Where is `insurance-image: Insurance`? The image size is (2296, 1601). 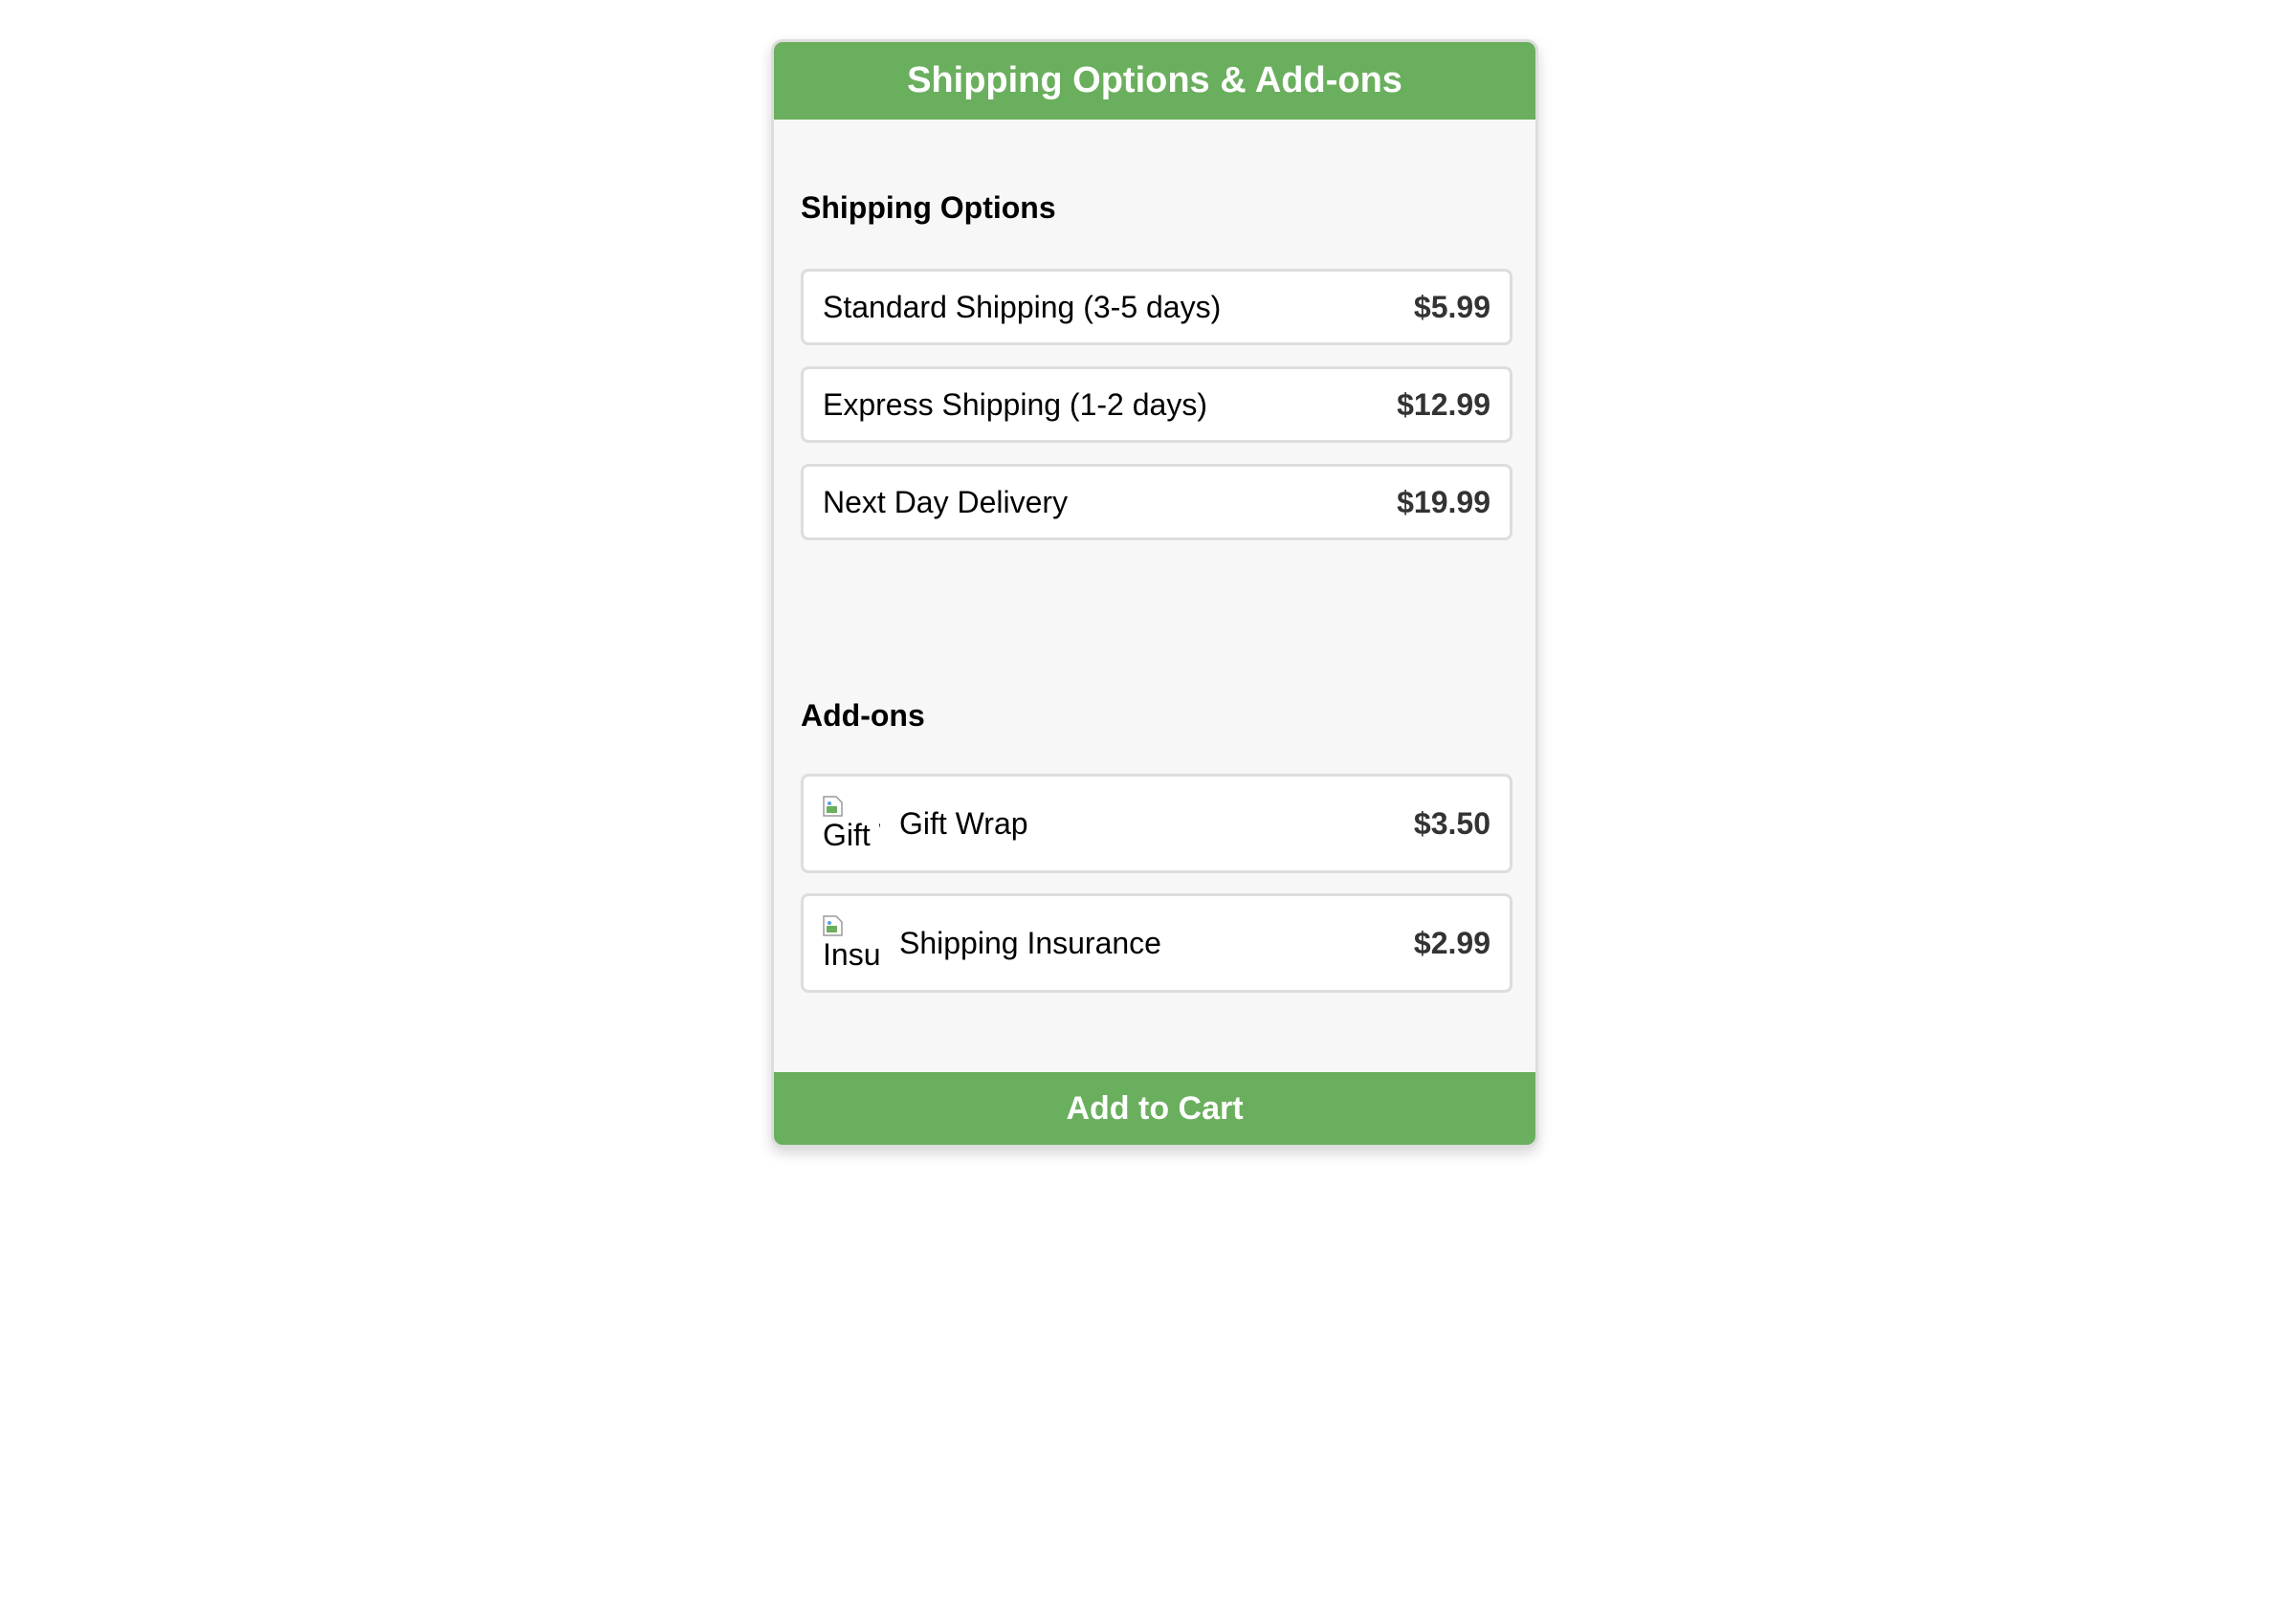
insurance-image: Insurance is located at coordinates (851, 943).